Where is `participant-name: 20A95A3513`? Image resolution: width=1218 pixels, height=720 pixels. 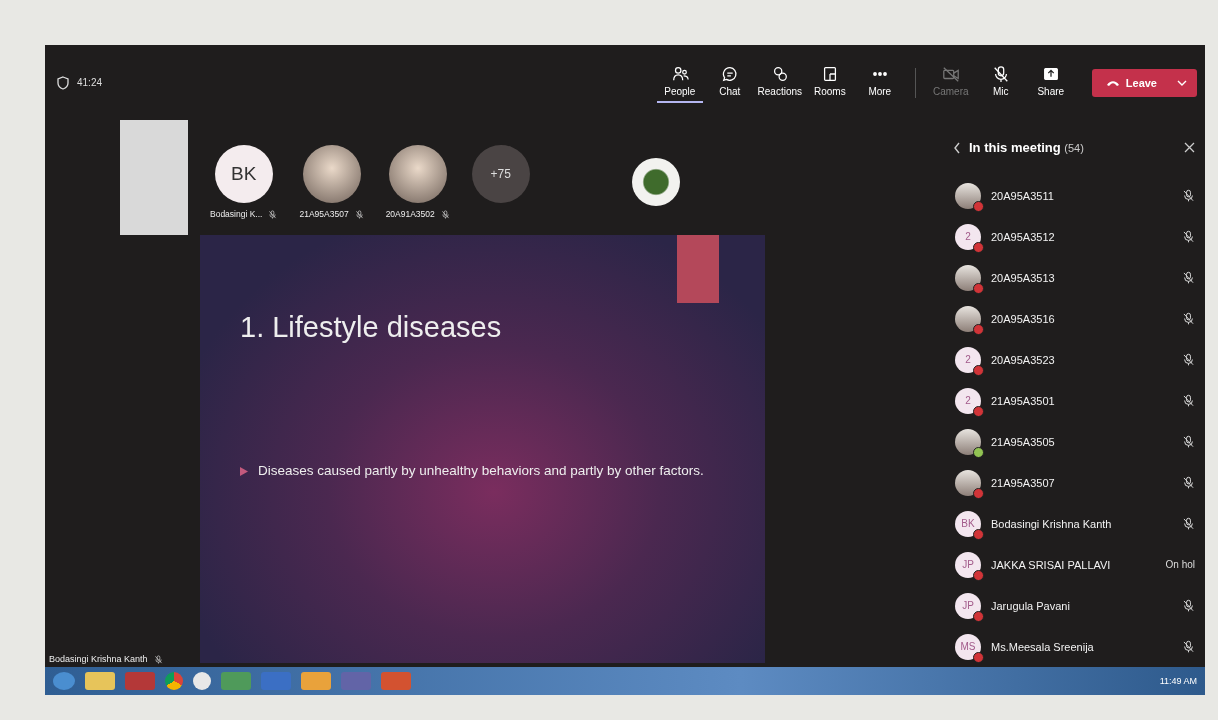
participant-name: 20A95A3513 is located at coordinates (1023, 277).